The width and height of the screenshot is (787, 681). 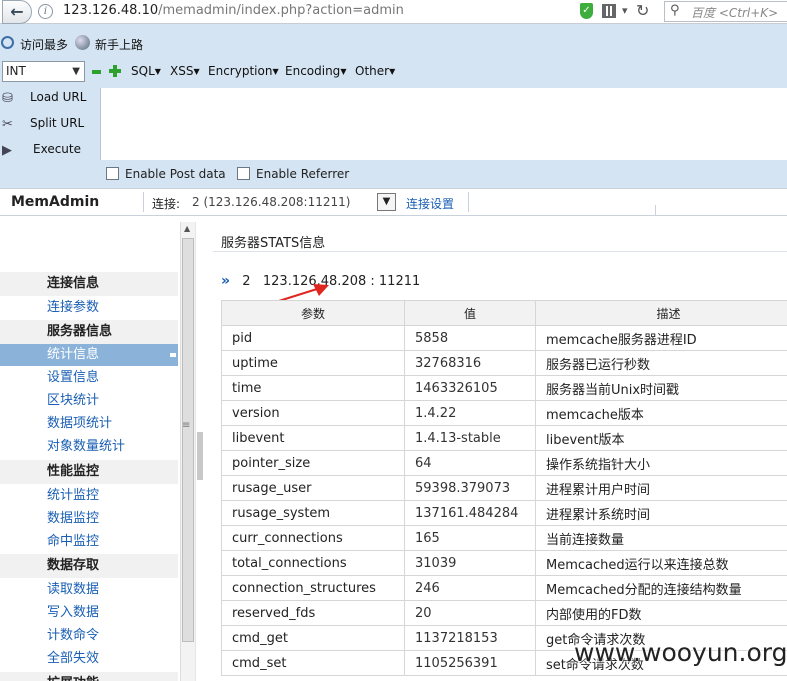 I want to click on value-cell: 5858, so click(x=470, y=338).